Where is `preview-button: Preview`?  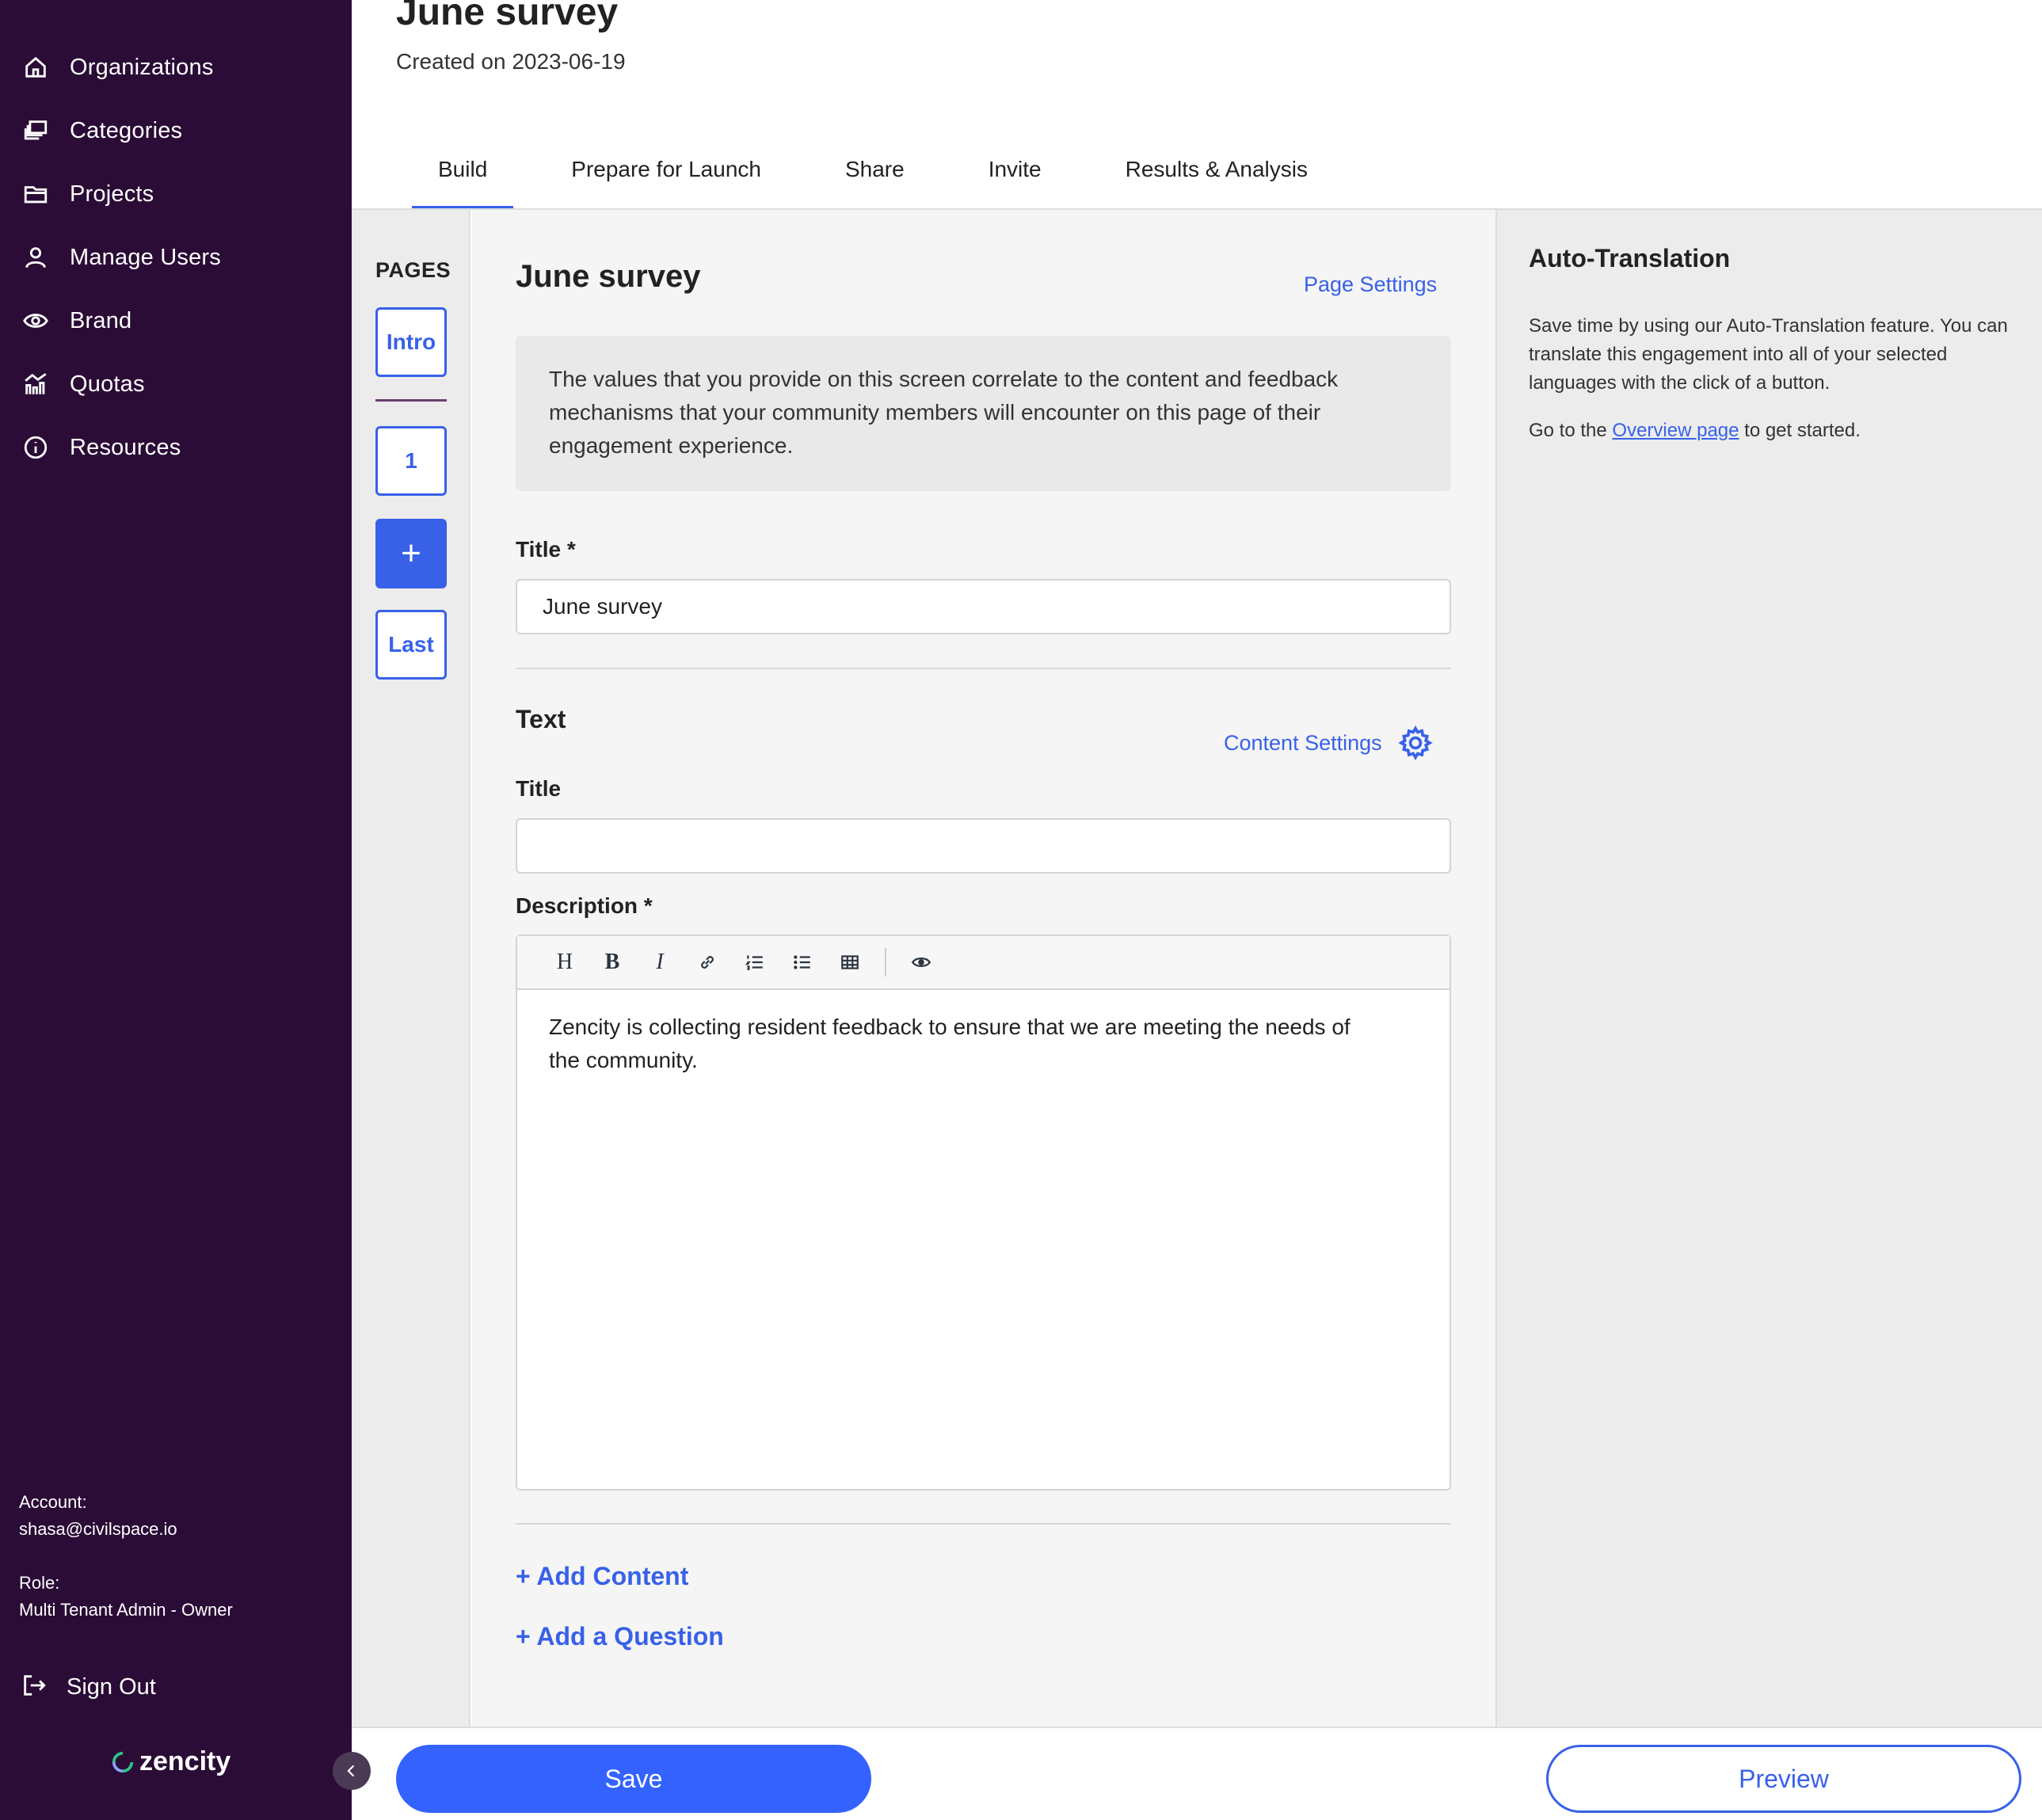 preview-button: Preview is located at coordinates (1783, 1779).